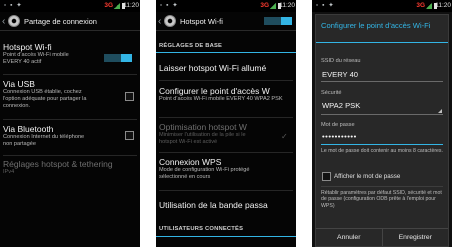 This screenshot has height=247, width=452. Describe the element at coordinates (382, 144) in the screenshot. I see `password-underline` at that location.